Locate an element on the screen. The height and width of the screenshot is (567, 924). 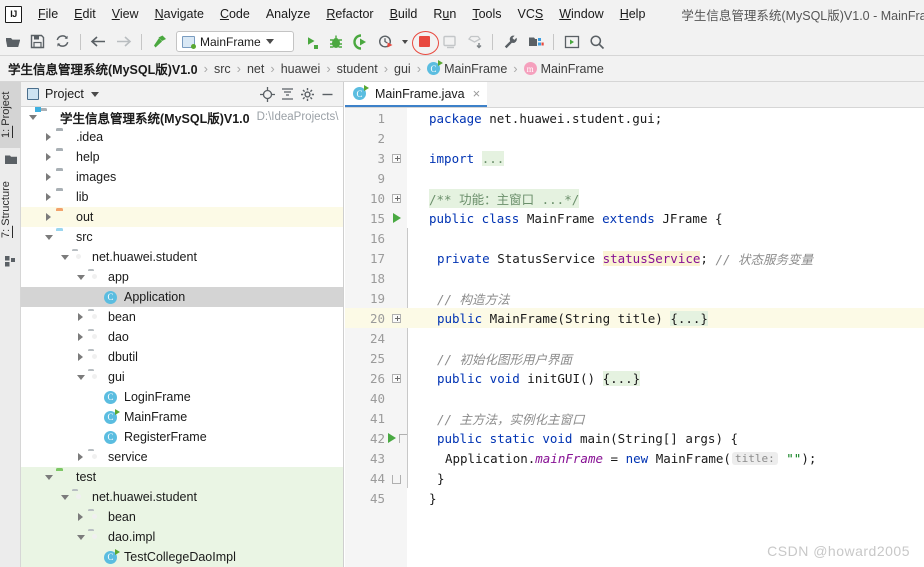
menu-item-window: Window is located at coordinates (581, 14).